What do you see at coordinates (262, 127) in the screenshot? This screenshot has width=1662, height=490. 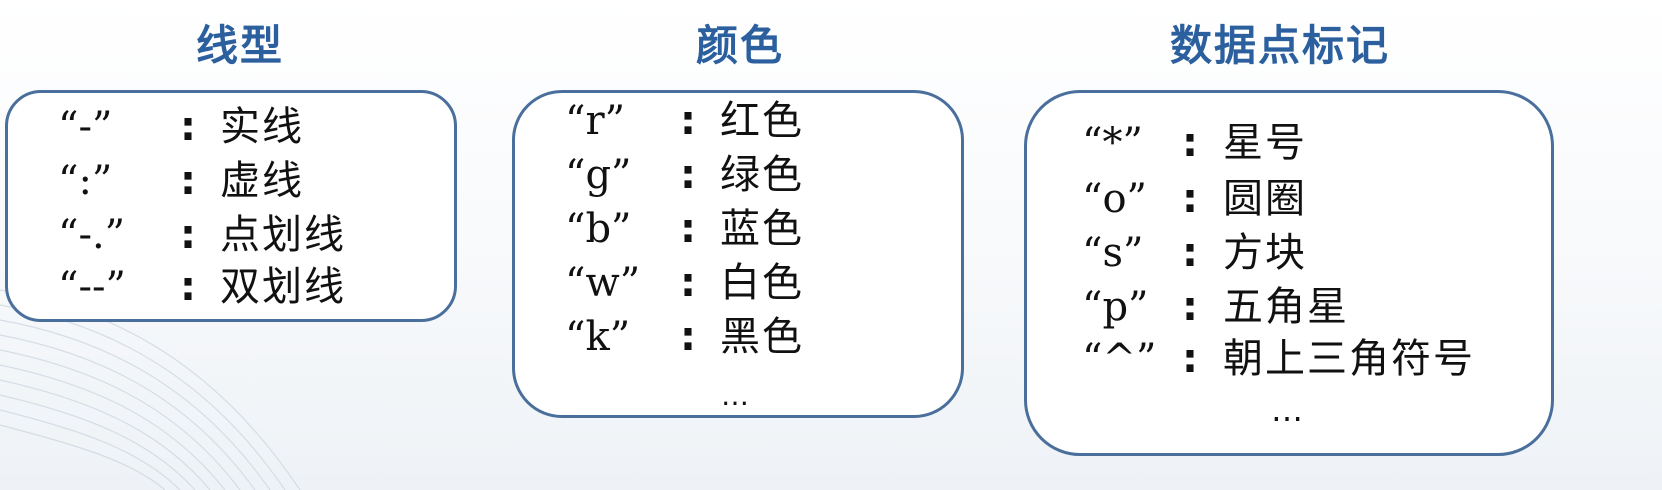 I see `line-style-desc: 实线` at bounding box center [262, 127].